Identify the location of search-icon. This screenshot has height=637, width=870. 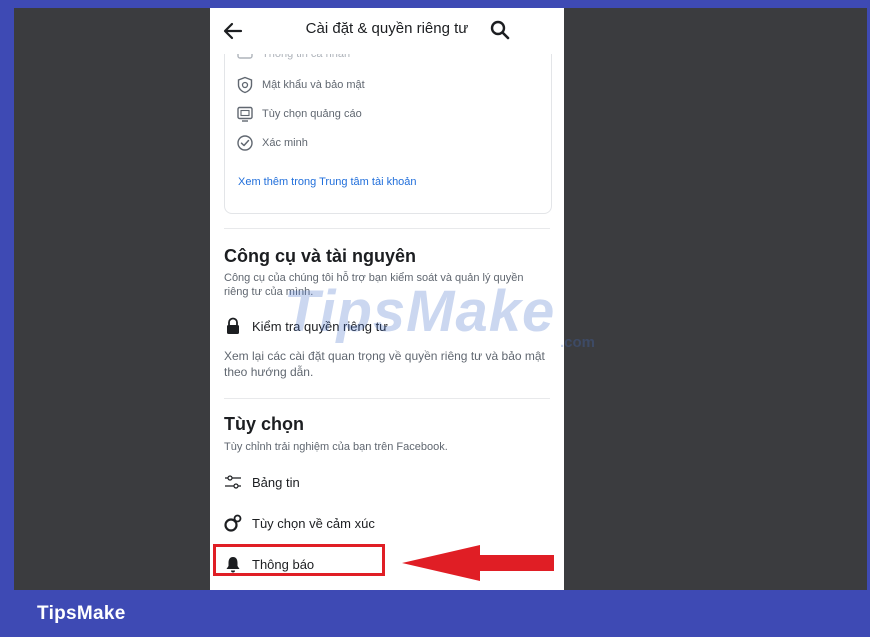
(500, 30).